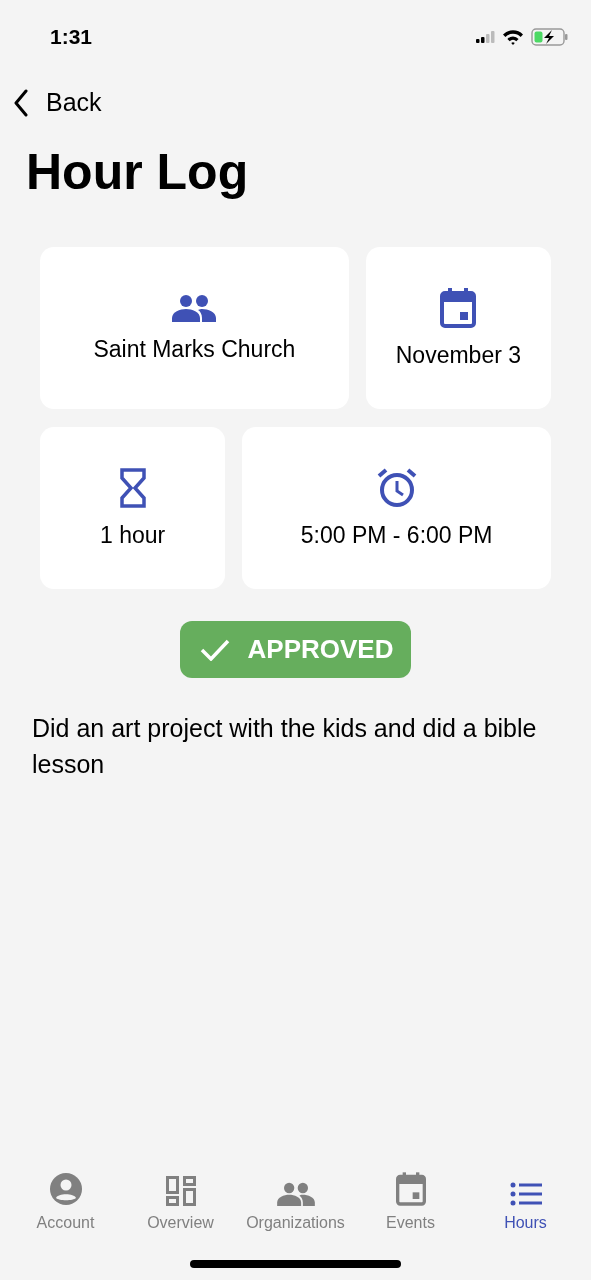 Image resolution: width=591 pixels, height=1280 pixels. What do you see at coordinates (396, 535) in the screenshot?
I see `detail-text: 5:00 PM - 6:00 PM` at bounding box center [396, 535].